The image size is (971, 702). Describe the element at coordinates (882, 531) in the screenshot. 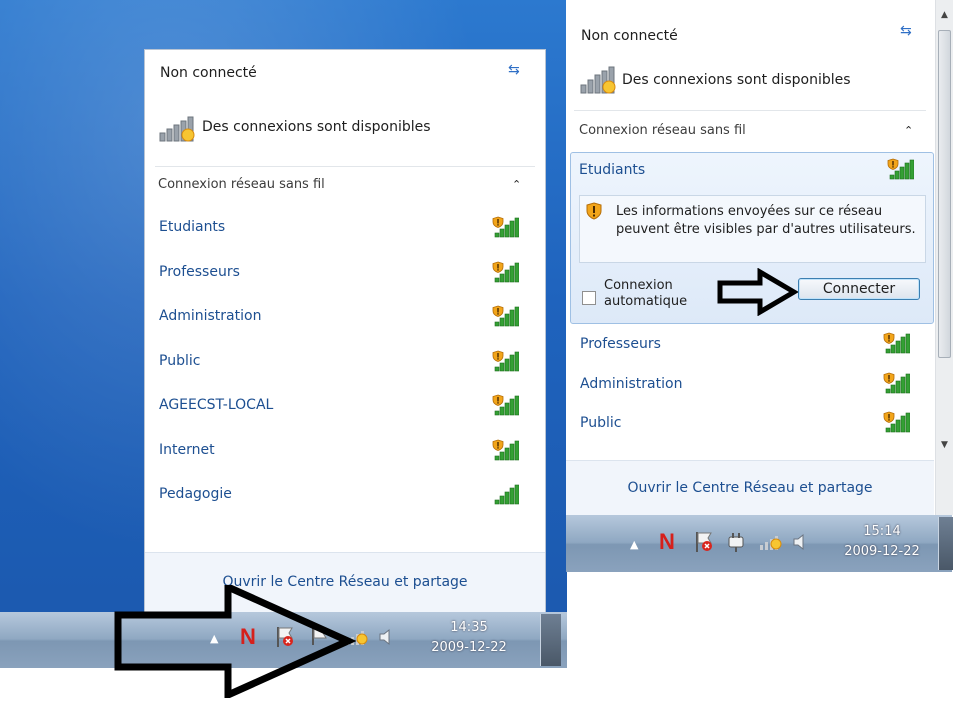

I see `clock-time: 15:14` at that location.